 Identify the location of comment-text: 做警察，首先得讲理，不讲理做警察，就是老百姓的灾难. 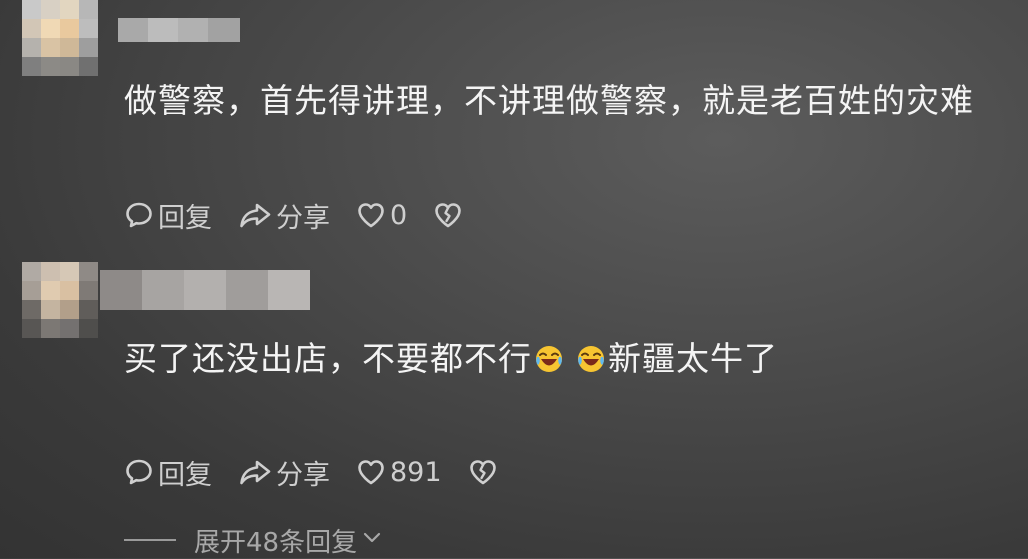
(549, 101).